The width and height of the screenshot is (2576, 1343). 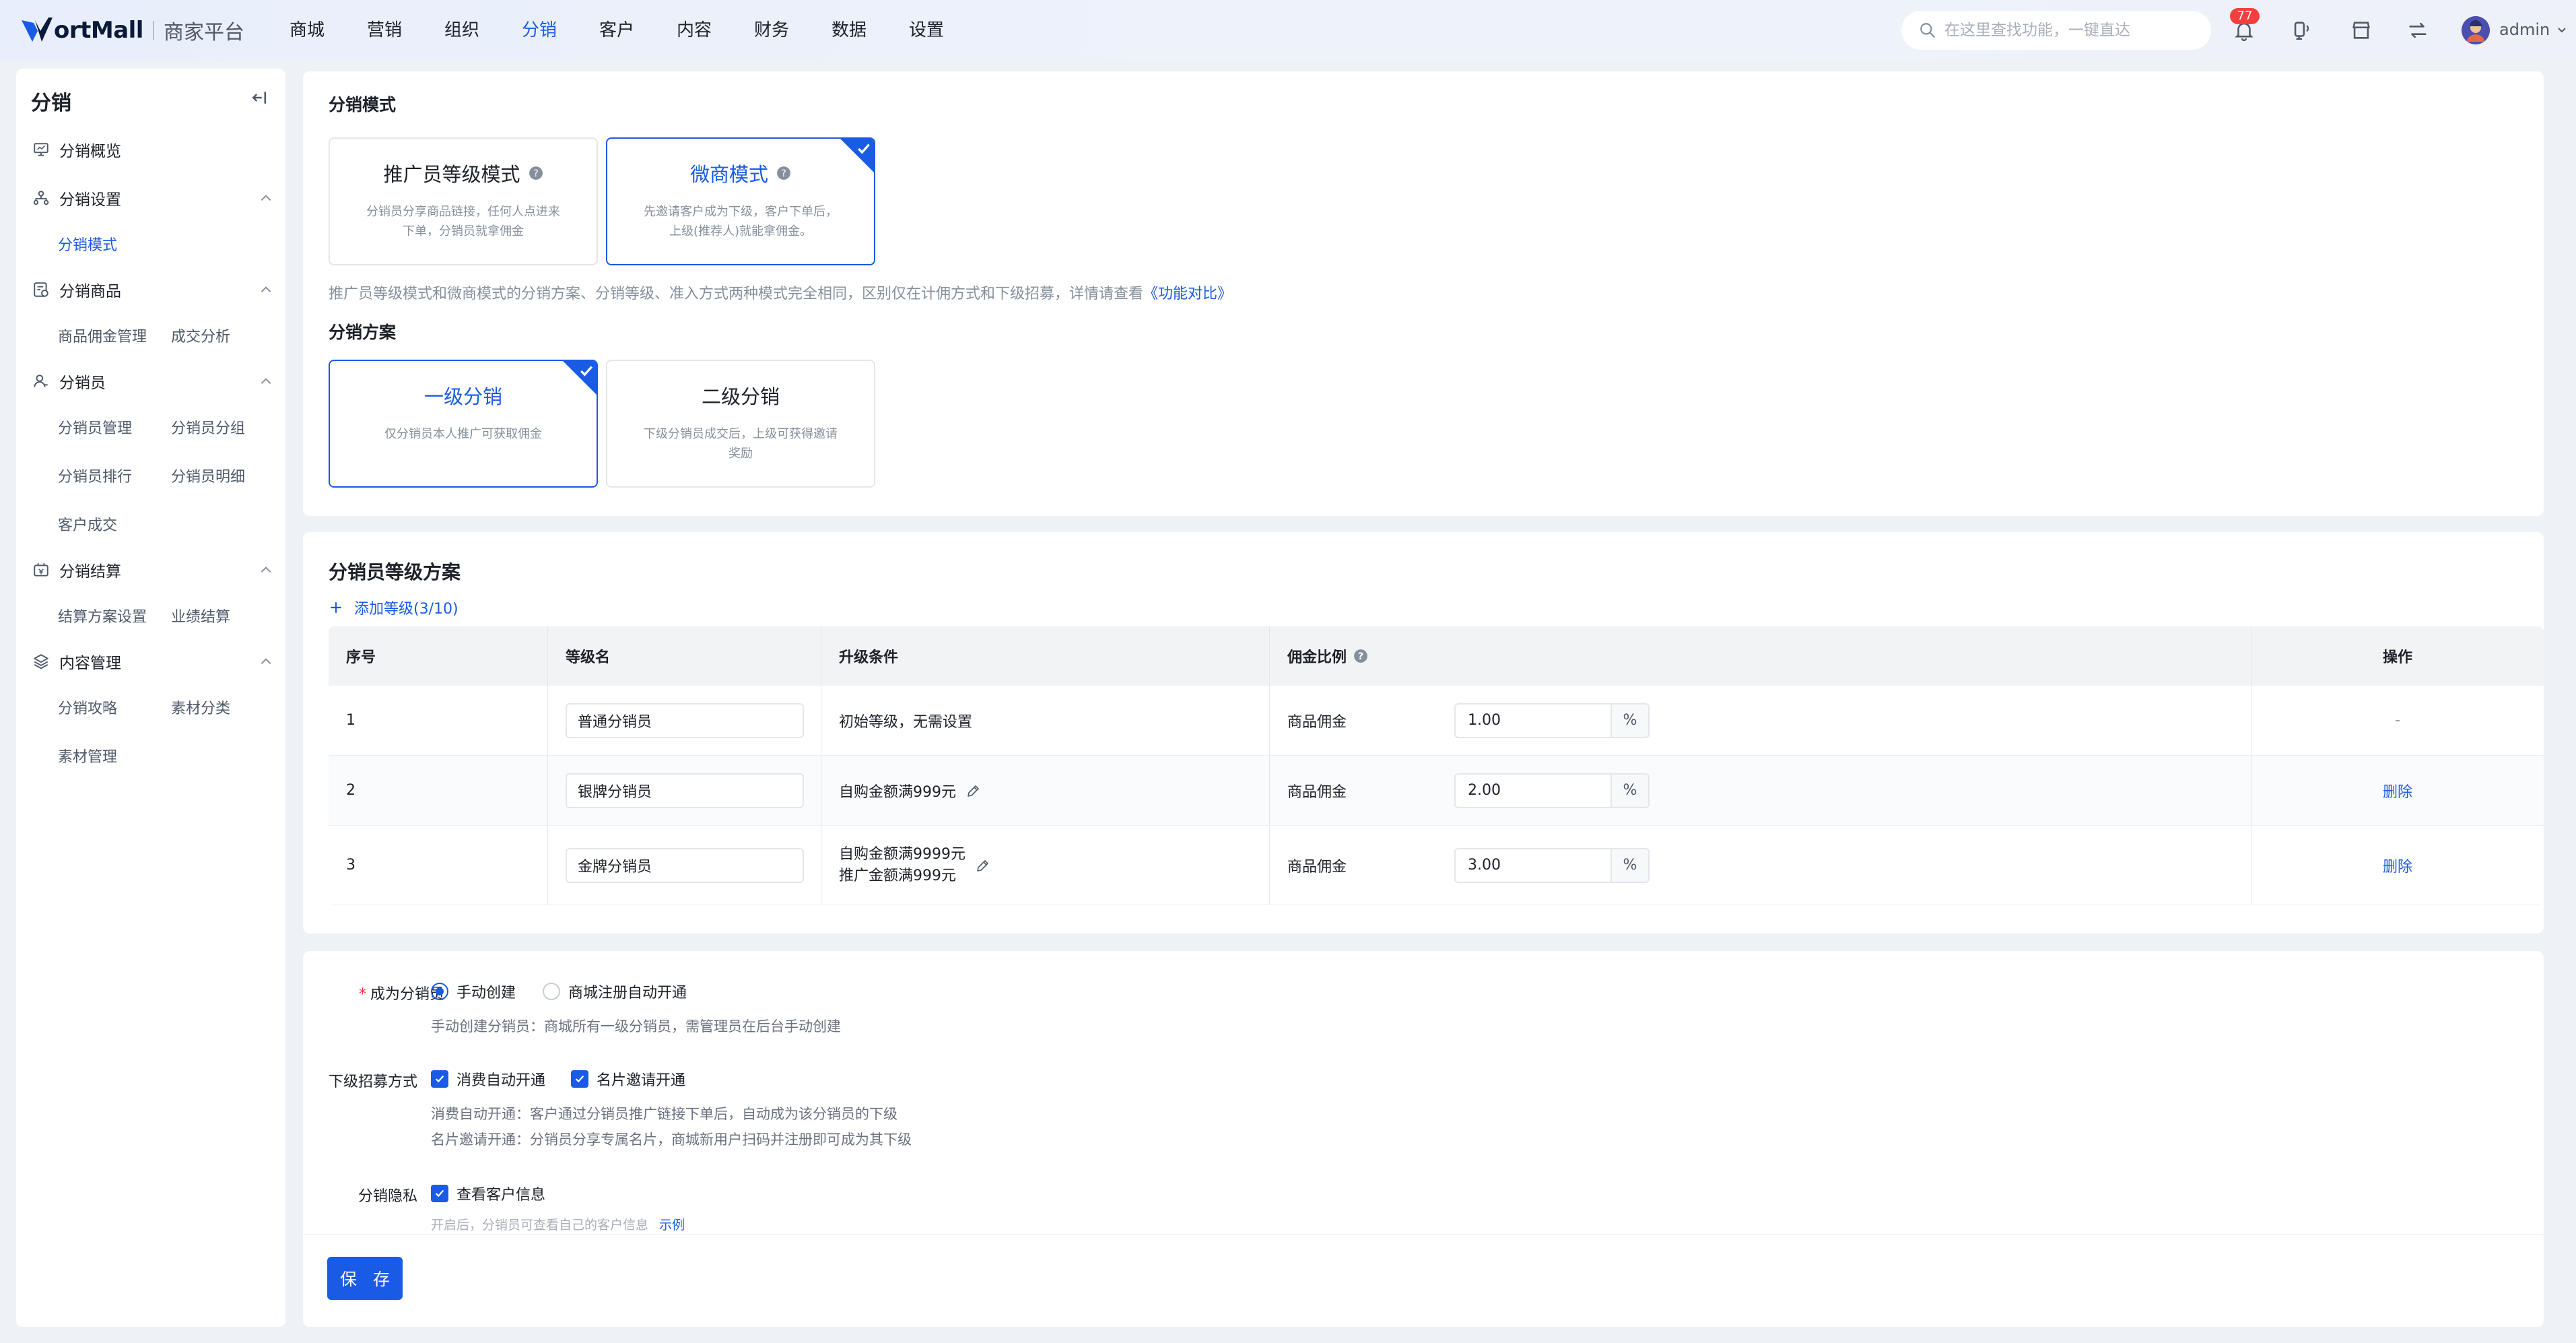 I want to click on nav-item-customer: 客户, so click(x=638, y=30).